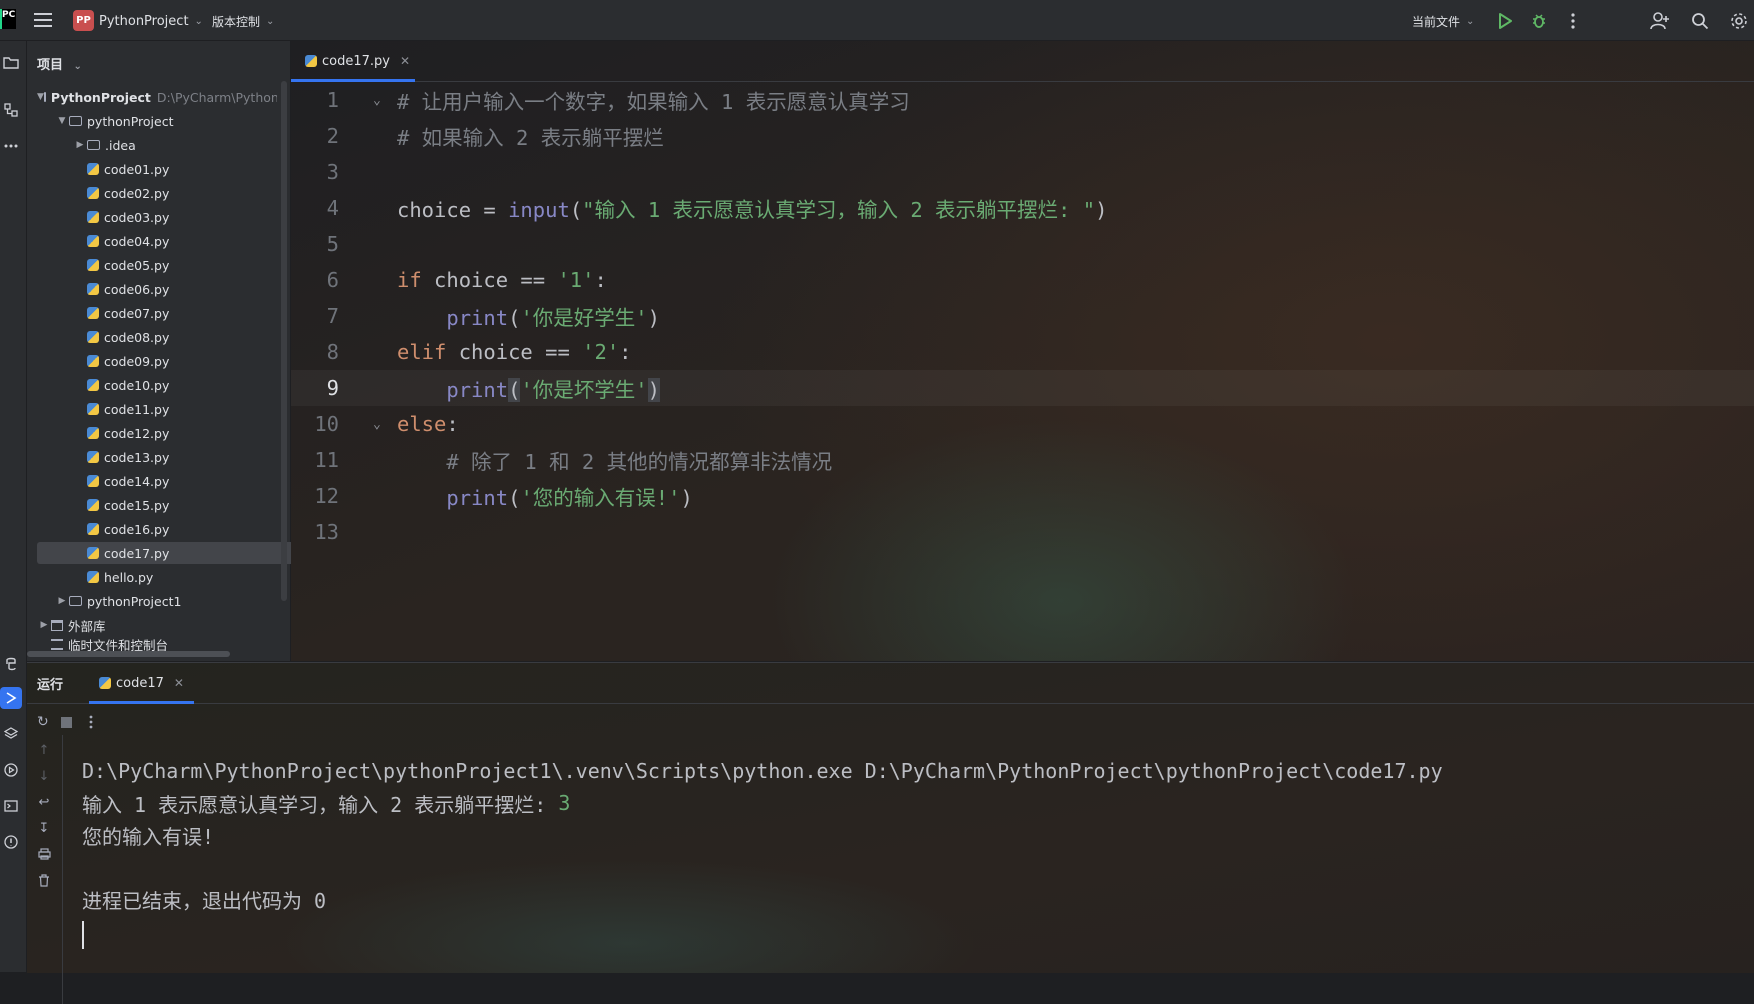 This screenshot has height=1004, width=1754. What do you see at coordinates (83, 20) in the screenshot?
I see `project-badge: PP` at bounding box center [83, 20].